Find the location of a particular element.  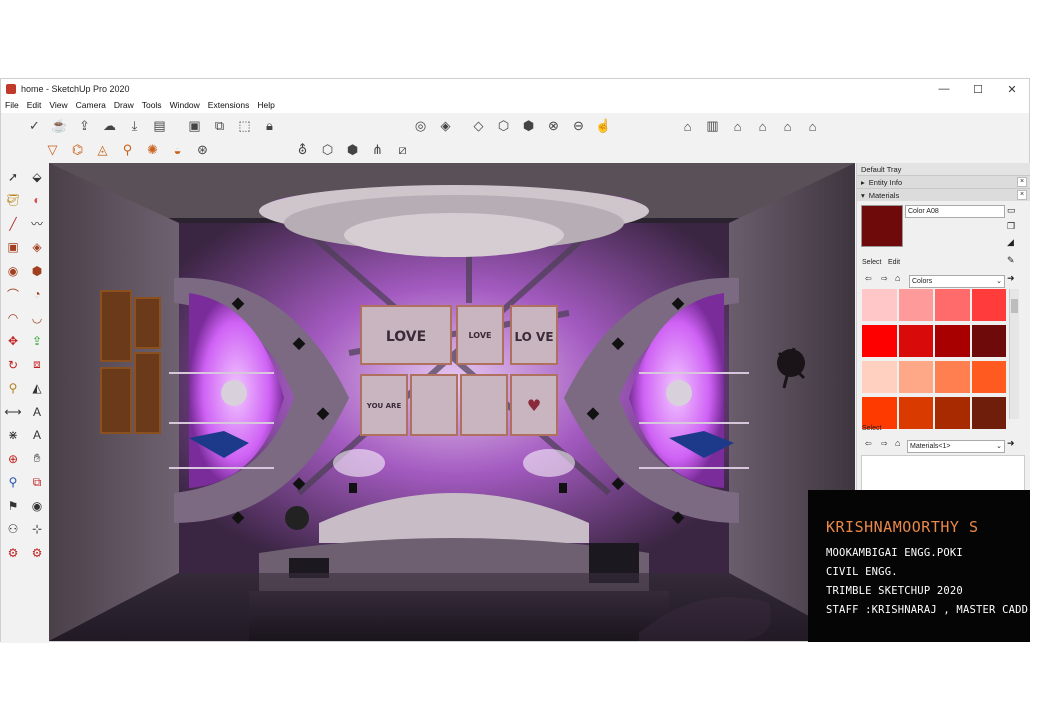

move-icon: ✥ is located at coordinates (13, 342).